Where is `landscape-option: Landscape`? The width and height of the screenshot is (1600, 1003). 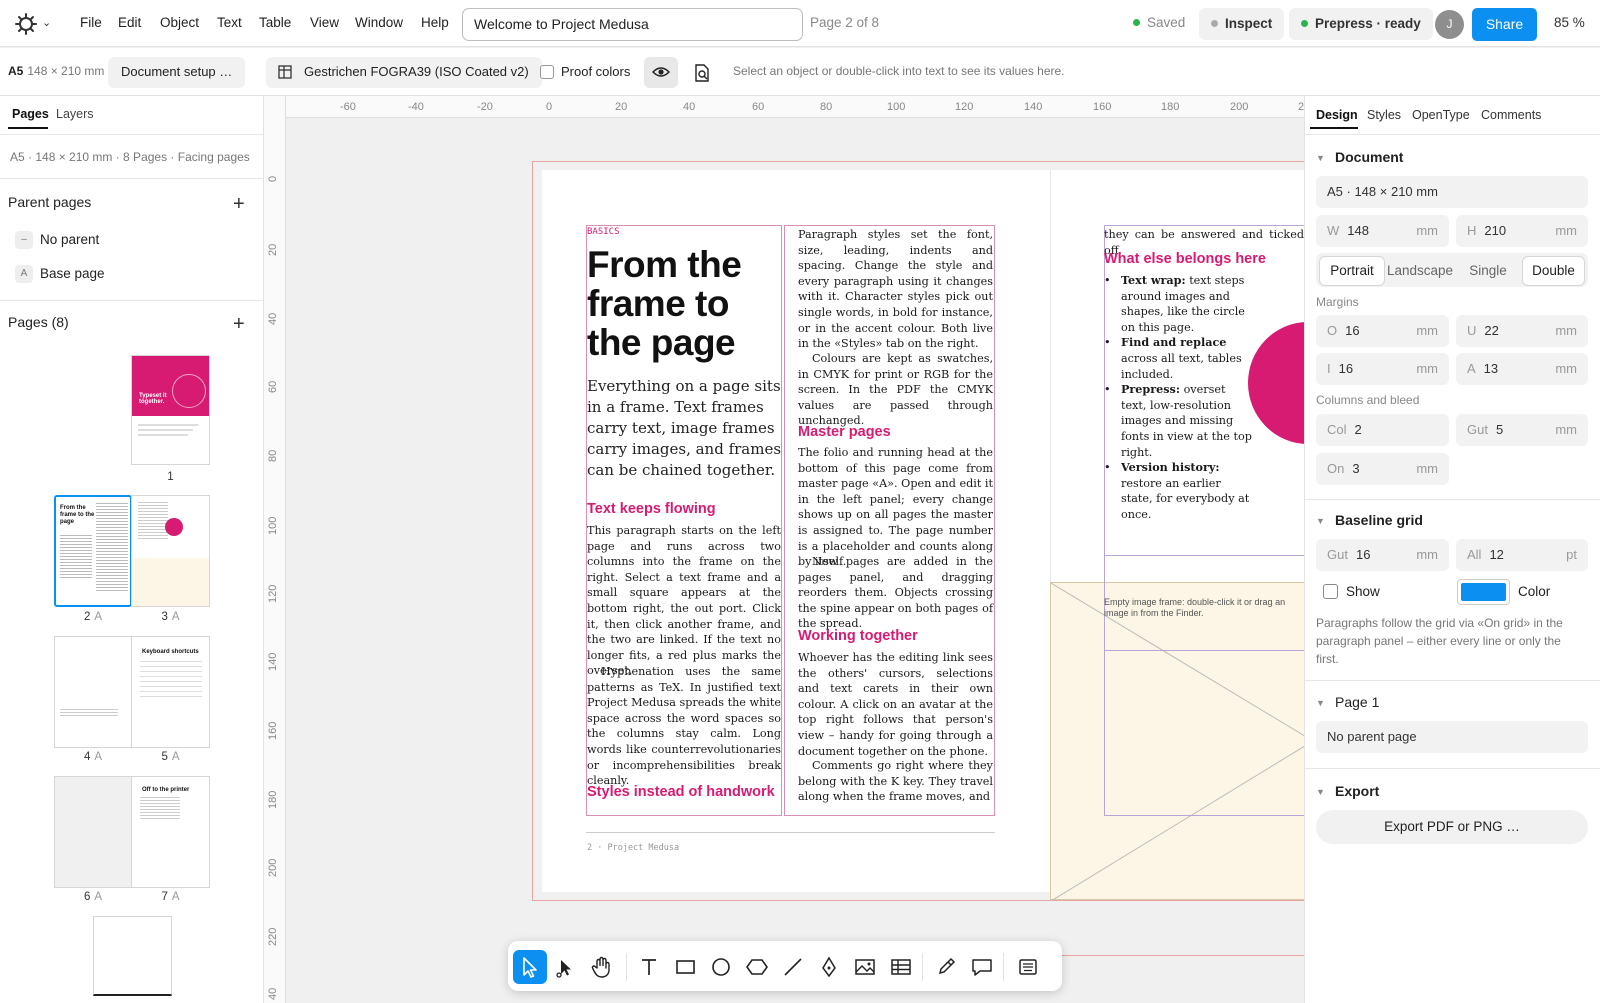 landscape-option: Landscape is located at coordinates (1420, 271).